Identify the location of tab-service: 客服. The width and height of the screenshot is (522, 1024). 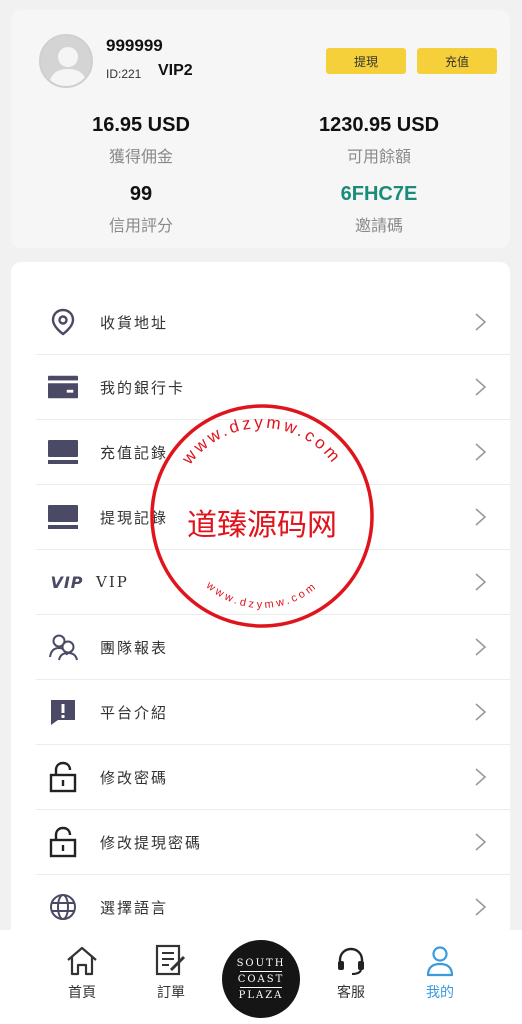
(351, 973).